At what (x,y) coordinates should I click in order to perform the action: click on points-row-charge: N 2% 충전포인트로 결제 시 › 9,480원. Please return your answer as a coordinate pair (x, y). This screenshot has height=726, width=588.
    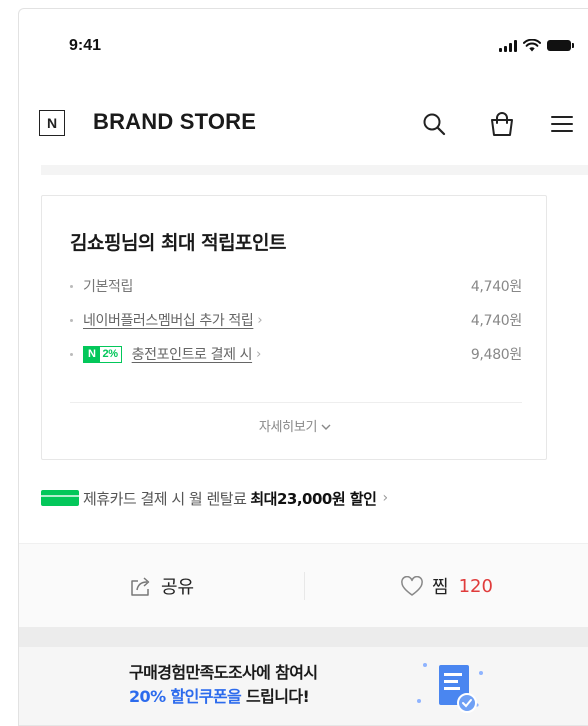
    Looking at the image, I should click on (296, 354).